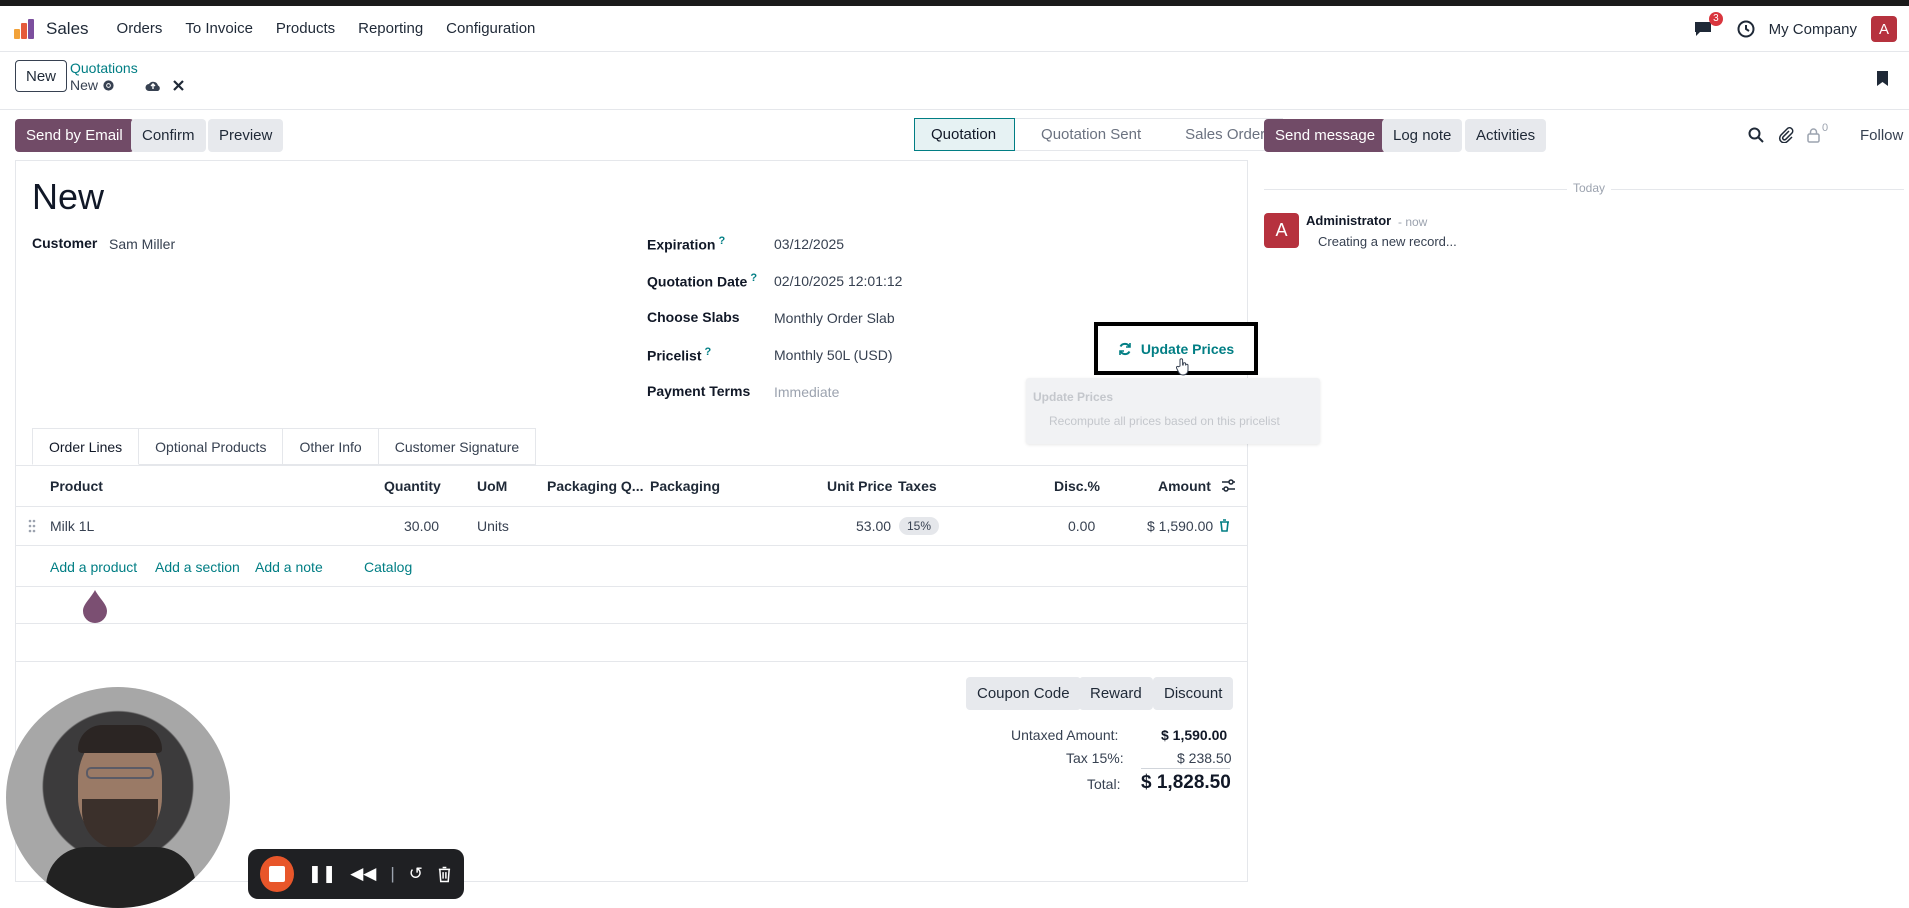 This screenshot has width=1909, height=908. I want to click on breadcrumb-current: New, so click(84, 85).